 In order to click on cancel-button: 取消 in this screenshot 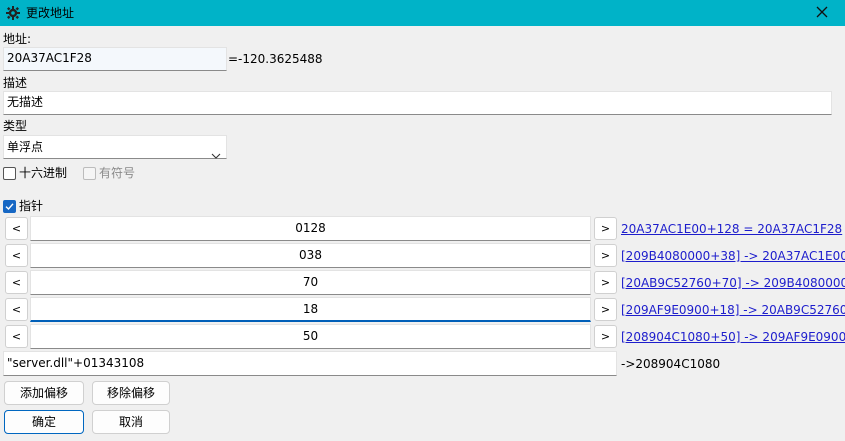, I will do `click(131, 422)`.